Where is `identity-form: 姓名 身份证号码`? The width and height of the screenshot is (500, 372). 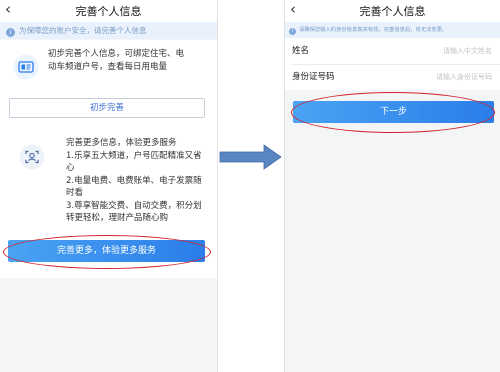
identity-form: 姓名 身份证号码 is located at coordinates (392, 64).